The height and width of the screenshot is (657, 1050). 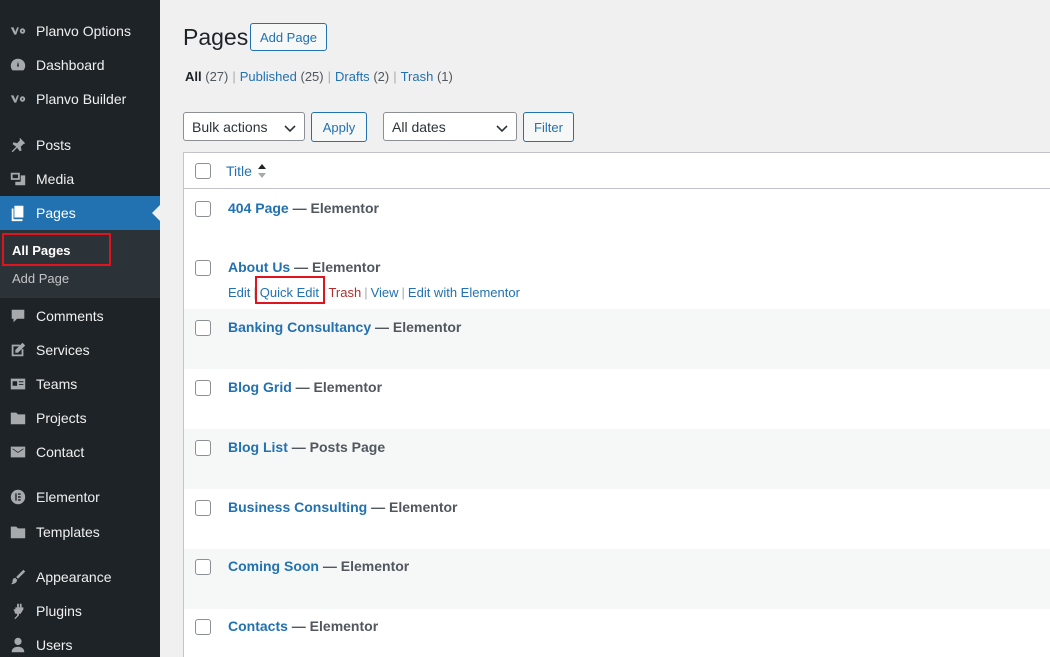 I want to click on table-row: Contacts — Elementor, so click(x=617, y=633).